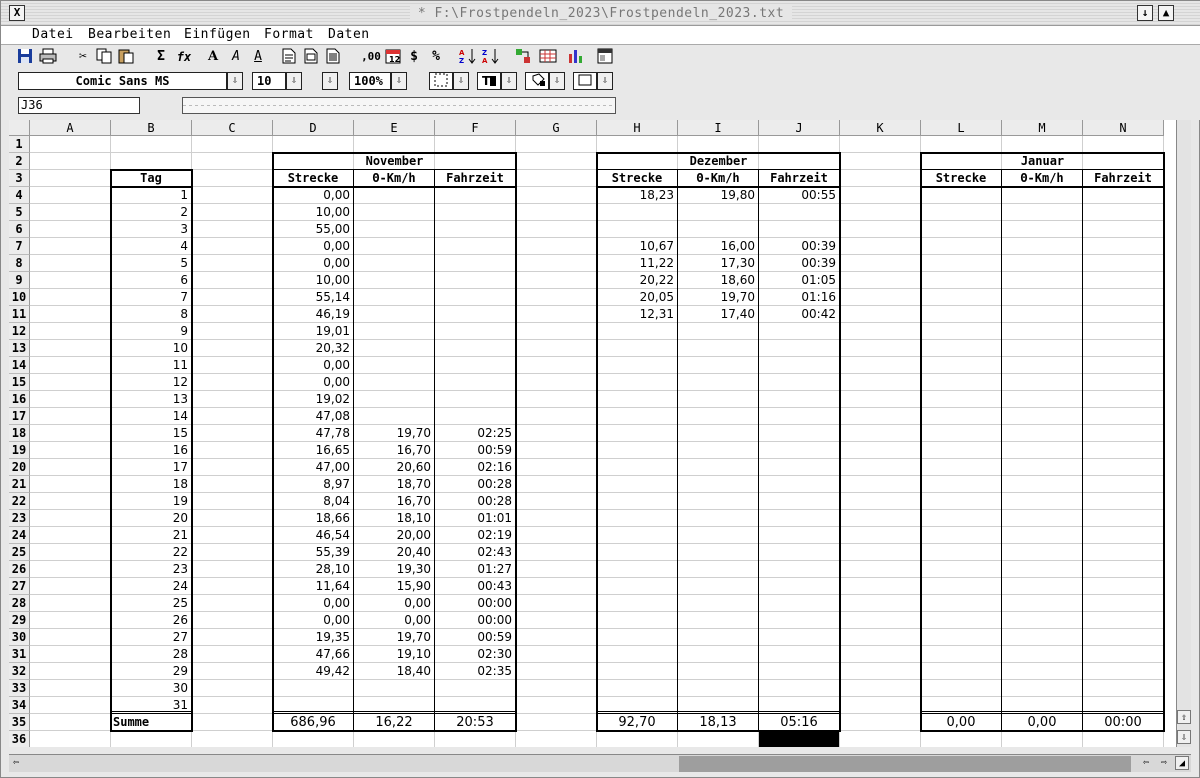 Image resolution: width=1200 pixels, height=778 pixels. I want to click on data-cell: 00:28, so click(475, 484).